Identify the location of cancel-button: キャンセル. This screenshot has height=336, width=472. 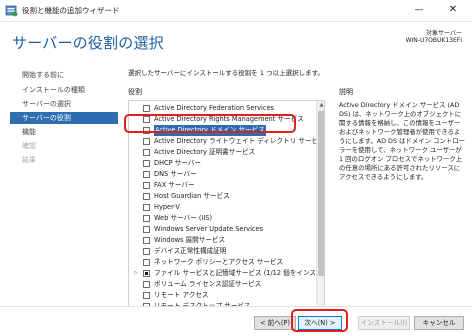
(439, 323).